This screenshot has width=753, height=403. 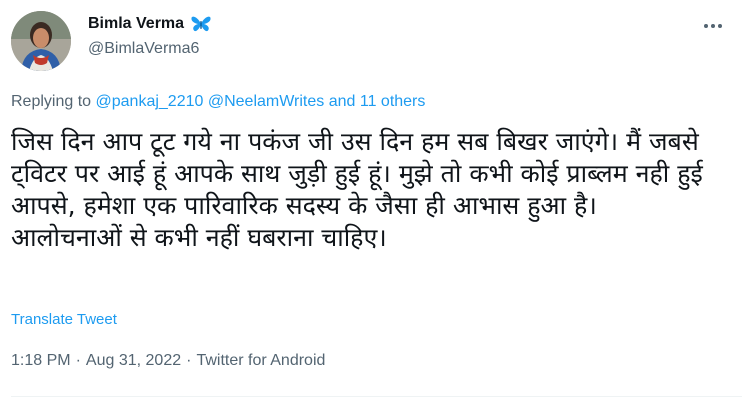 I want to click on tweet-source: Twitter for Android, so click(x=261, y=360).